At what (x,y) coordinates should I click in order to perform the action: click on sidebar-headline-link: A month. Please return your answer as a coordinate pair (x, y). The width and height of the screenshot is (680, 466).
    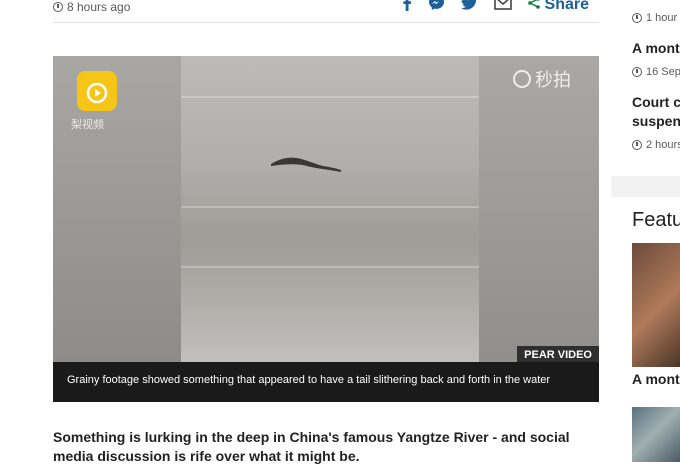
    Looking at the image, I should click on (656, 48).